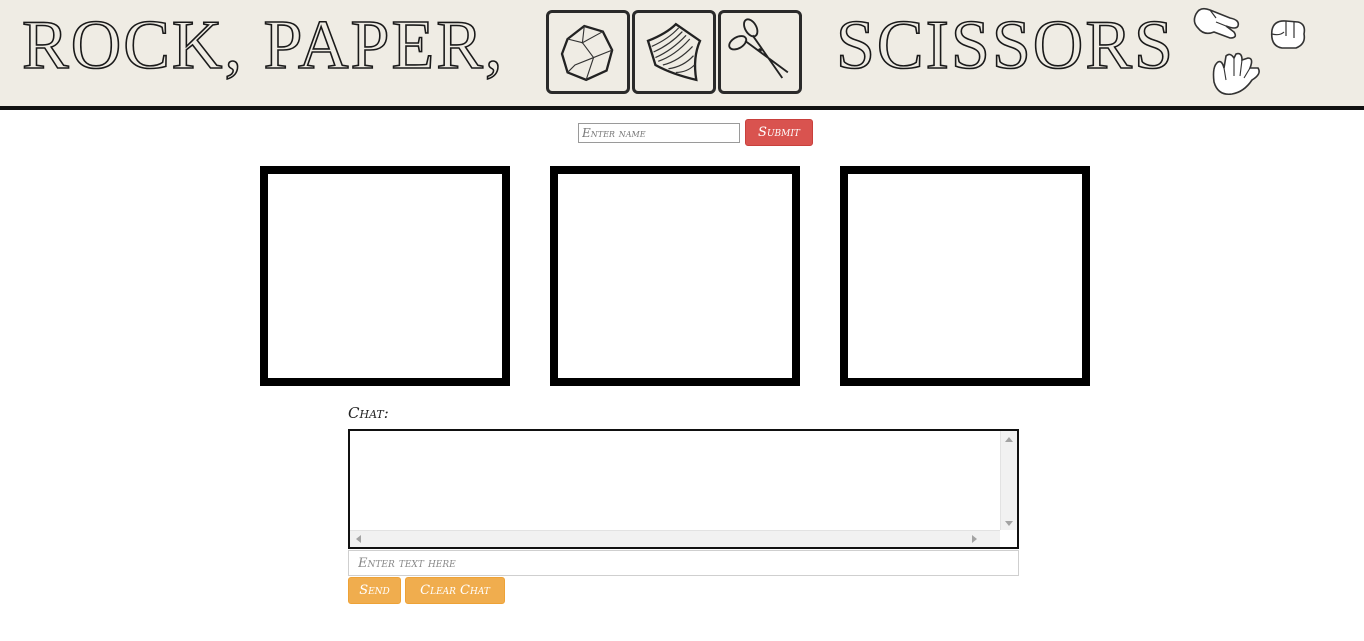 The image size is (1364, 641). Describe the element at coordinates (1005, 45) in the screenshot. I see `title-right: SCISSORS` at that location.